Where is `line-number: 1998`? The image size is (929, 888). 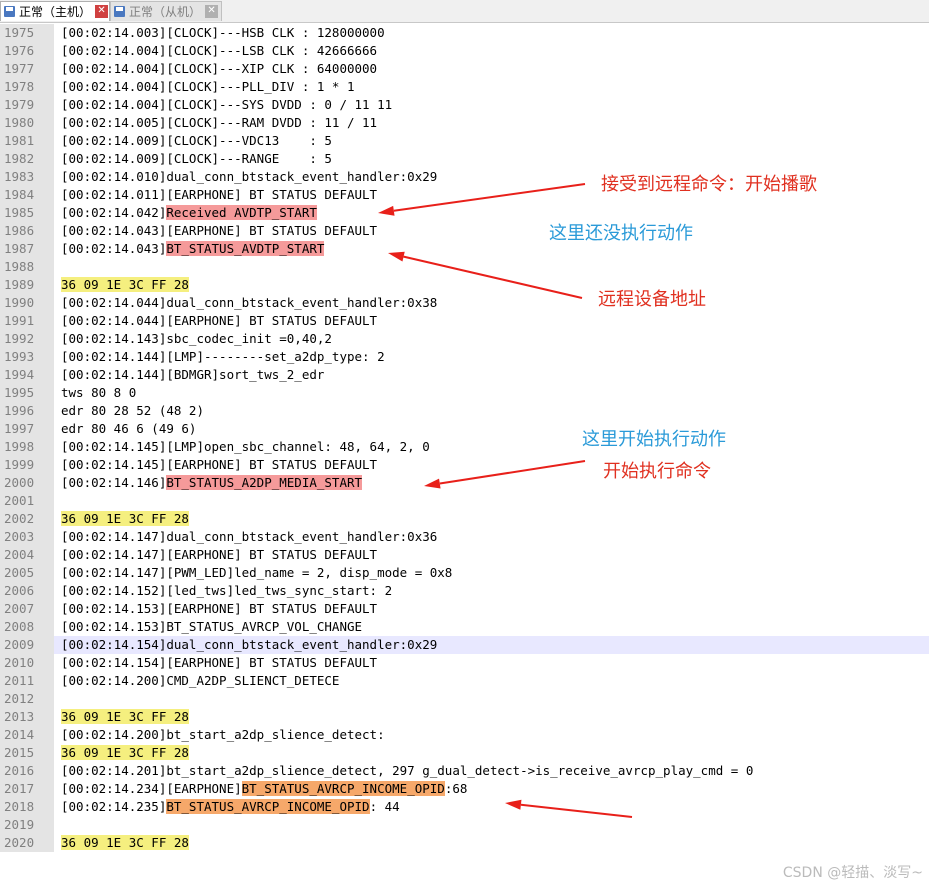 line-number: 1998 is located at coordinates (27, 447).